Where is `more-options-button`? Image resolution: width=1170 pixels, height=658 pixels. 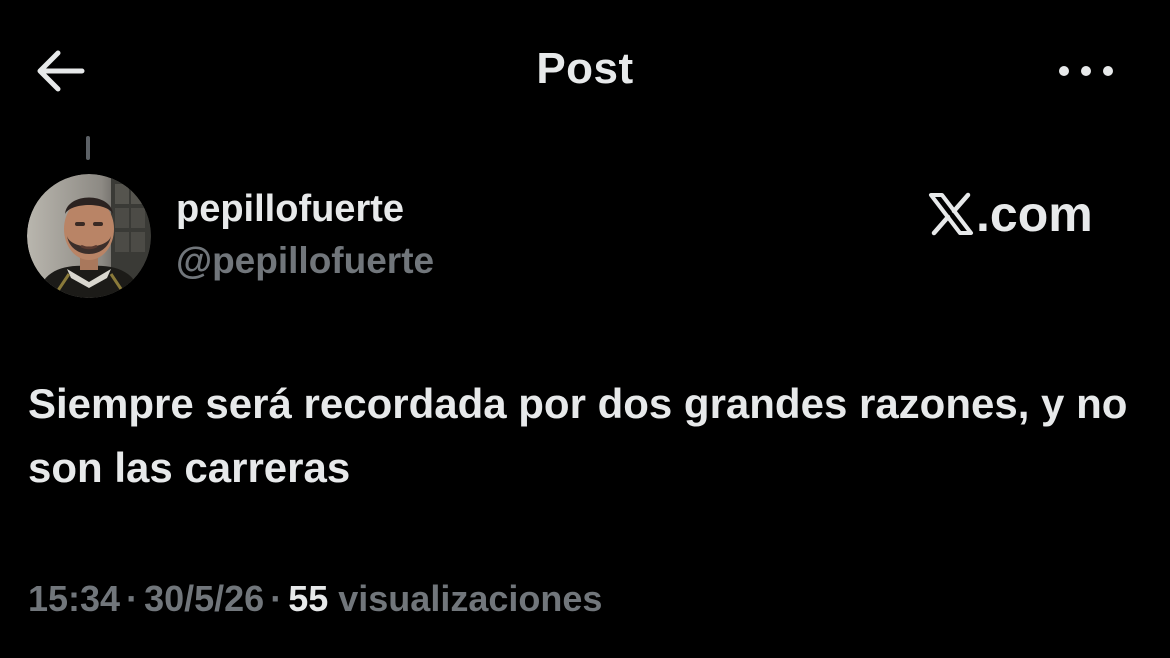 more-options-button is located at coordinates (1086, 71).